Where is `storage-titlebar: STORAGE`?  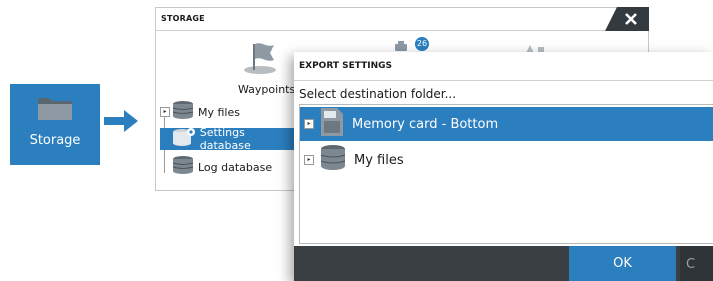
storage-titlebar: STORAGE is located at coordinates (402, 19).